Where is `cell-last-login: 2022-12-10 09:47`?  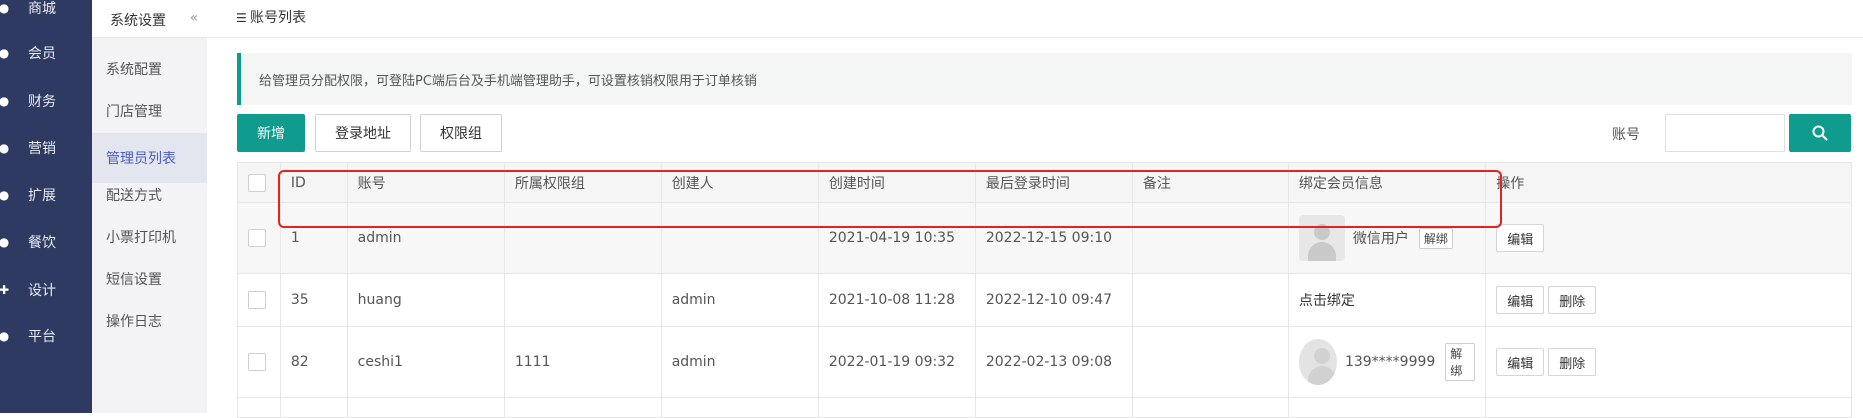
cell-last-login: 2022-12-10 09:47 is located at coordinates (1053, 300).